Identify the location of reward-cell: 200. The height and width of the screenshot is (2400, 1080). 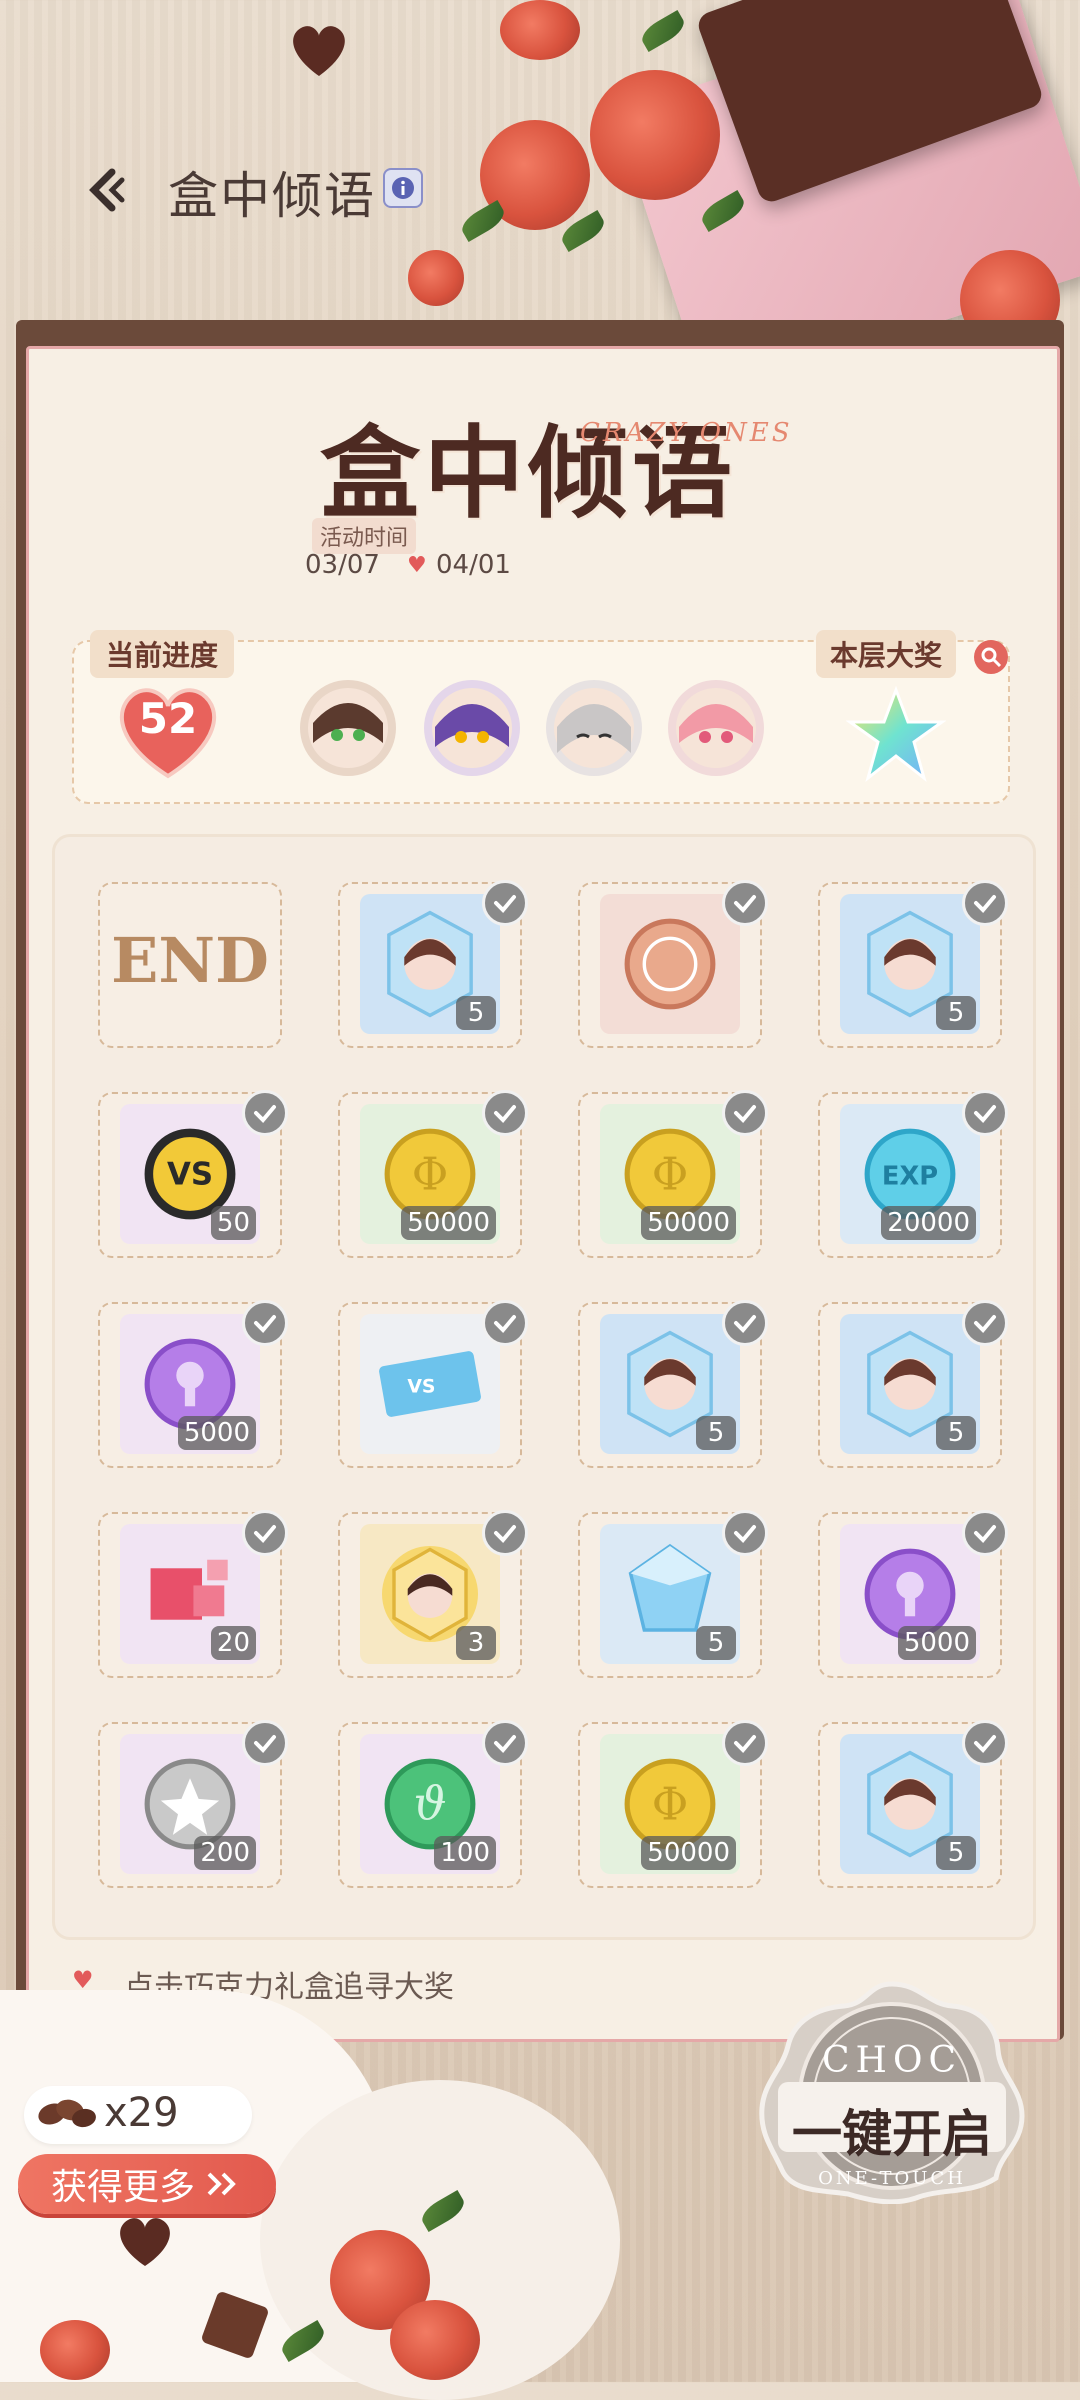
(193, 1804).